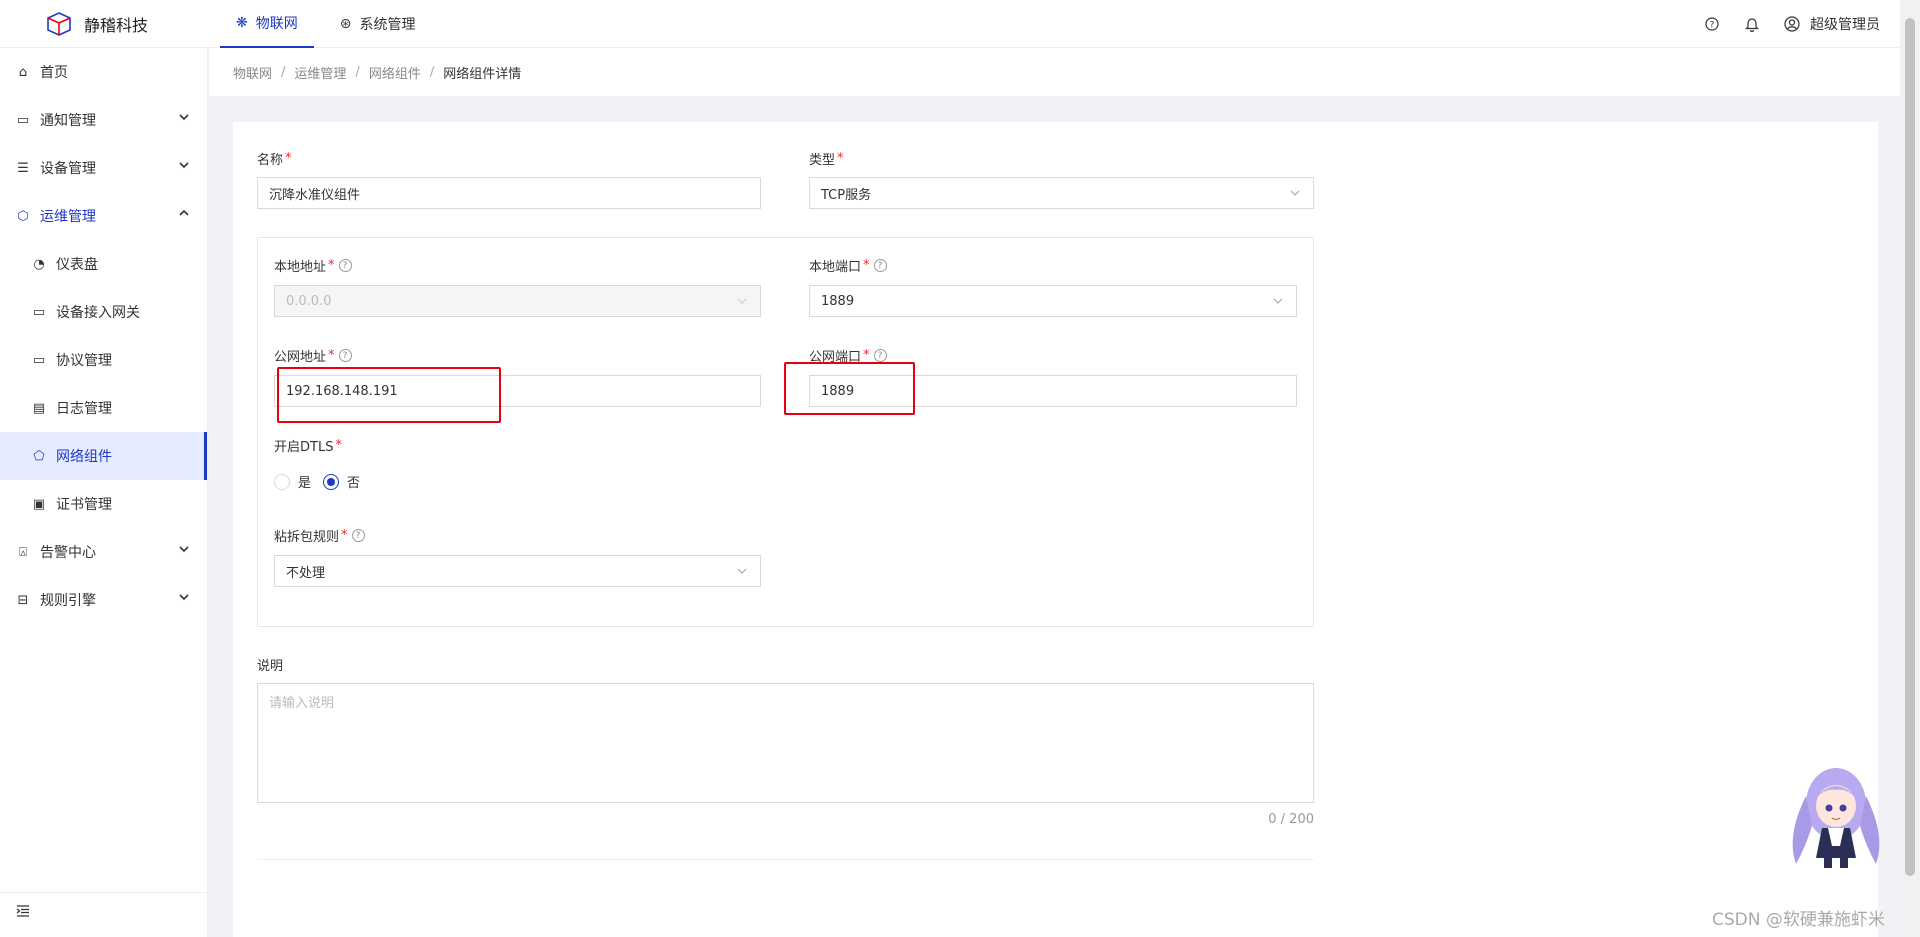 Image resolution: width=1920 pixels, height=937 pixels. What do you see at coordinates (103, 168) in the screenshot?
I see `sidebar-item-devices: ☰ 设备管理` at bounding box center [103, 168].